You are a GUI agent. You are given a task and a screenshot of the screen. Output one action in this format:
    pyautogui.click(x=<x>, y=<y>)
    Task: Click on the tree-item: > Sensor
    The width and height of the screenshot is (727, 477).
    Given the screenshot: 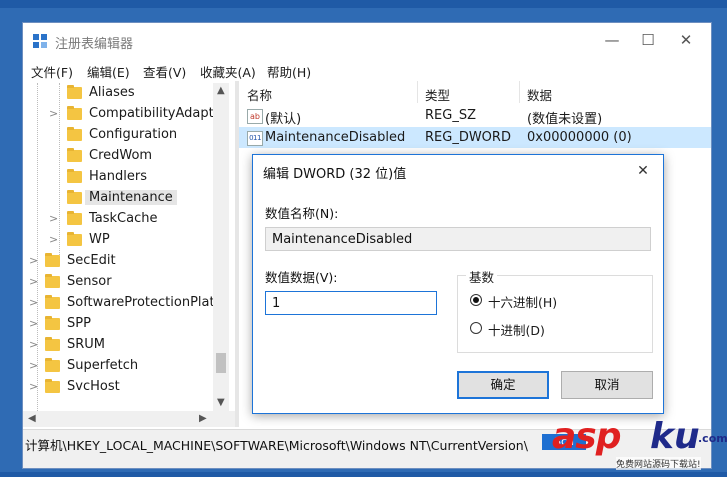 What is the action you would take?
    pyautogui.click(x=129, y=282)
    